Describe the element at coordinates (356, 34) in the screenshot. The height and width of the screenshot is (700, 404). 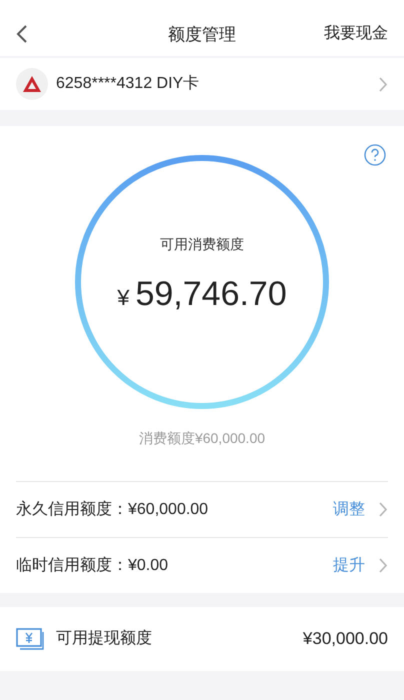
I see `cash-link: 我要现金` at that location.